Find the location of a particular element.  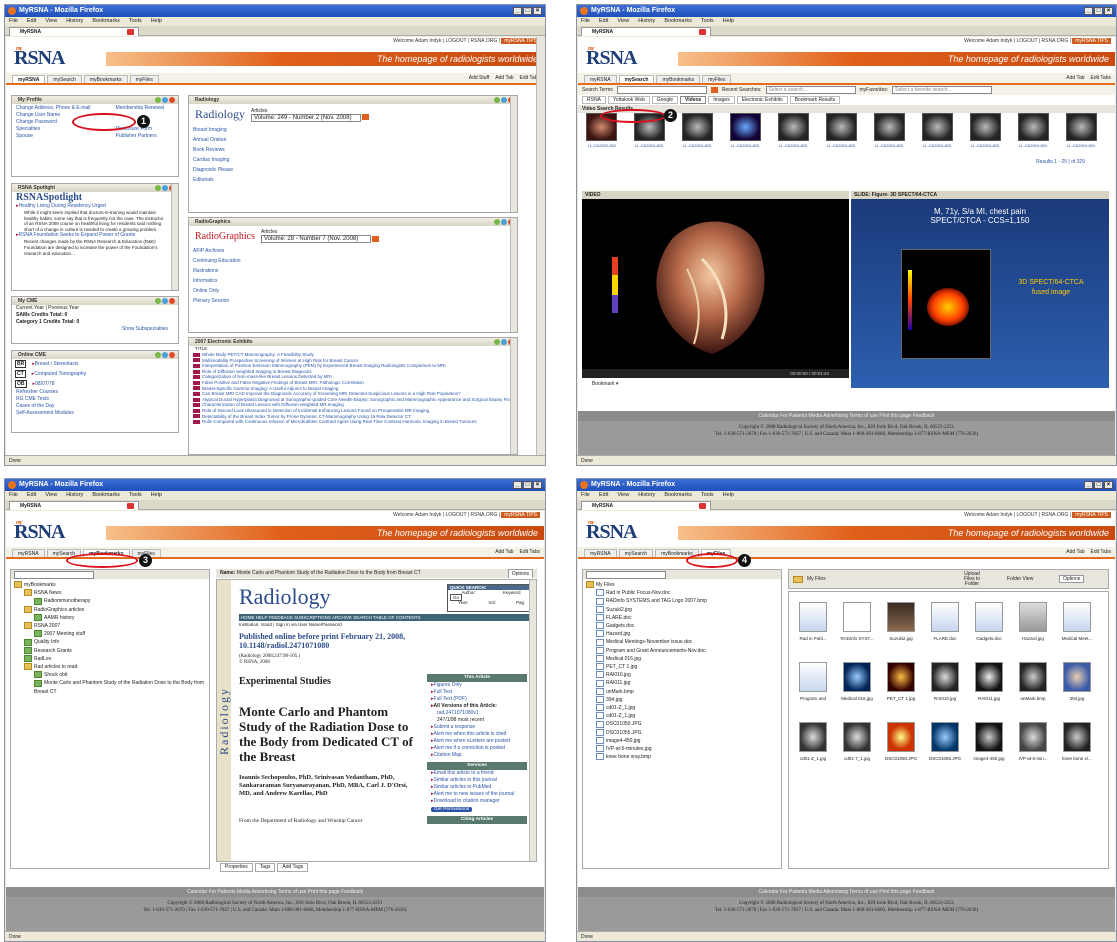

service-link: Email this article to a friend is located at coordinates (477, 773).